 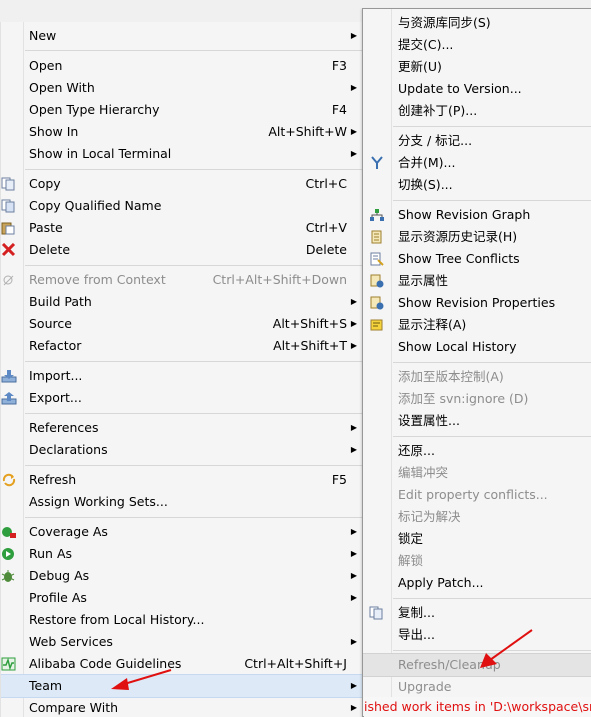 What do you see at coordinates (182, 302) in the screenshot?
I see `menu-item-build-path: Build Path ▶` at bounding box center [182, 302].